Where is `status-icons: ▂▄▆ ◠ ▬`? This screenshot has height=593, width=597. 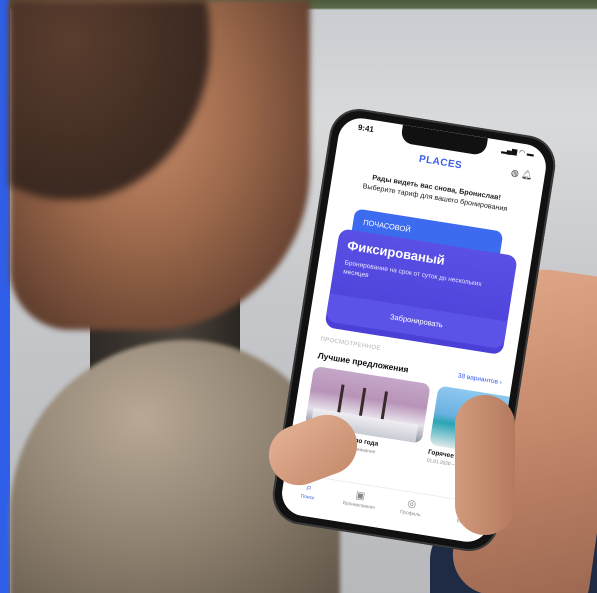
status-icons: ▂▄▆ ◠ ▬ is located at coordinates (517, 152).